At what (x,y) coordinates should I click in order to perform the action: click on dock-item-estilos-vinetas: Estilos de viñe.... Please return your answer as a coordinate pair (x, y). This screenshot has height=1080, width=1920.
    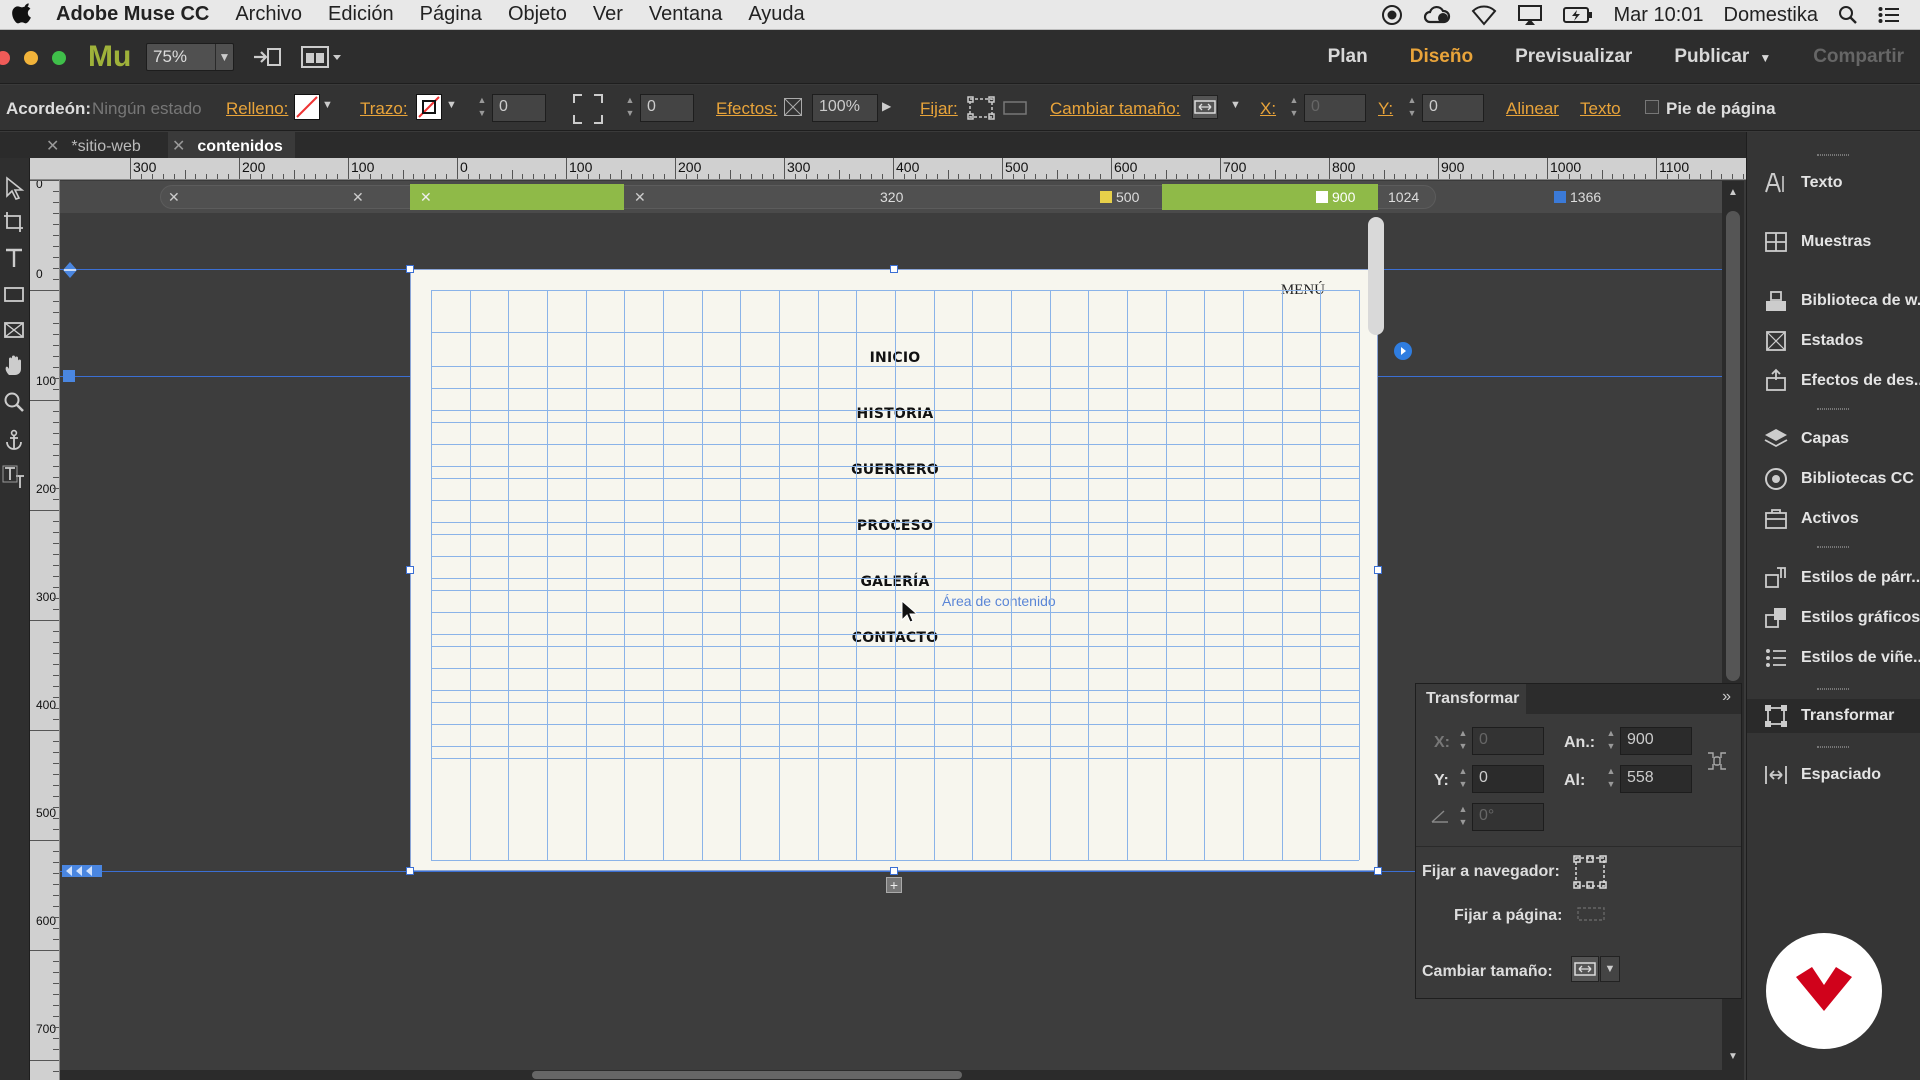
    Looking at the image, I should click on (1833, 658).